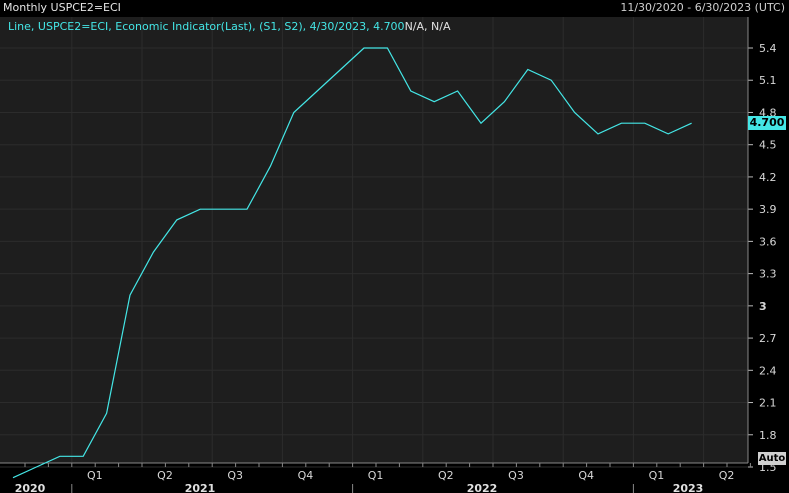 The image size is (789, 493). What do you see at coordinates (768, 370) in the screenshot?
I see `y-tick-label: 2.4` at bounding box center [768, 370].